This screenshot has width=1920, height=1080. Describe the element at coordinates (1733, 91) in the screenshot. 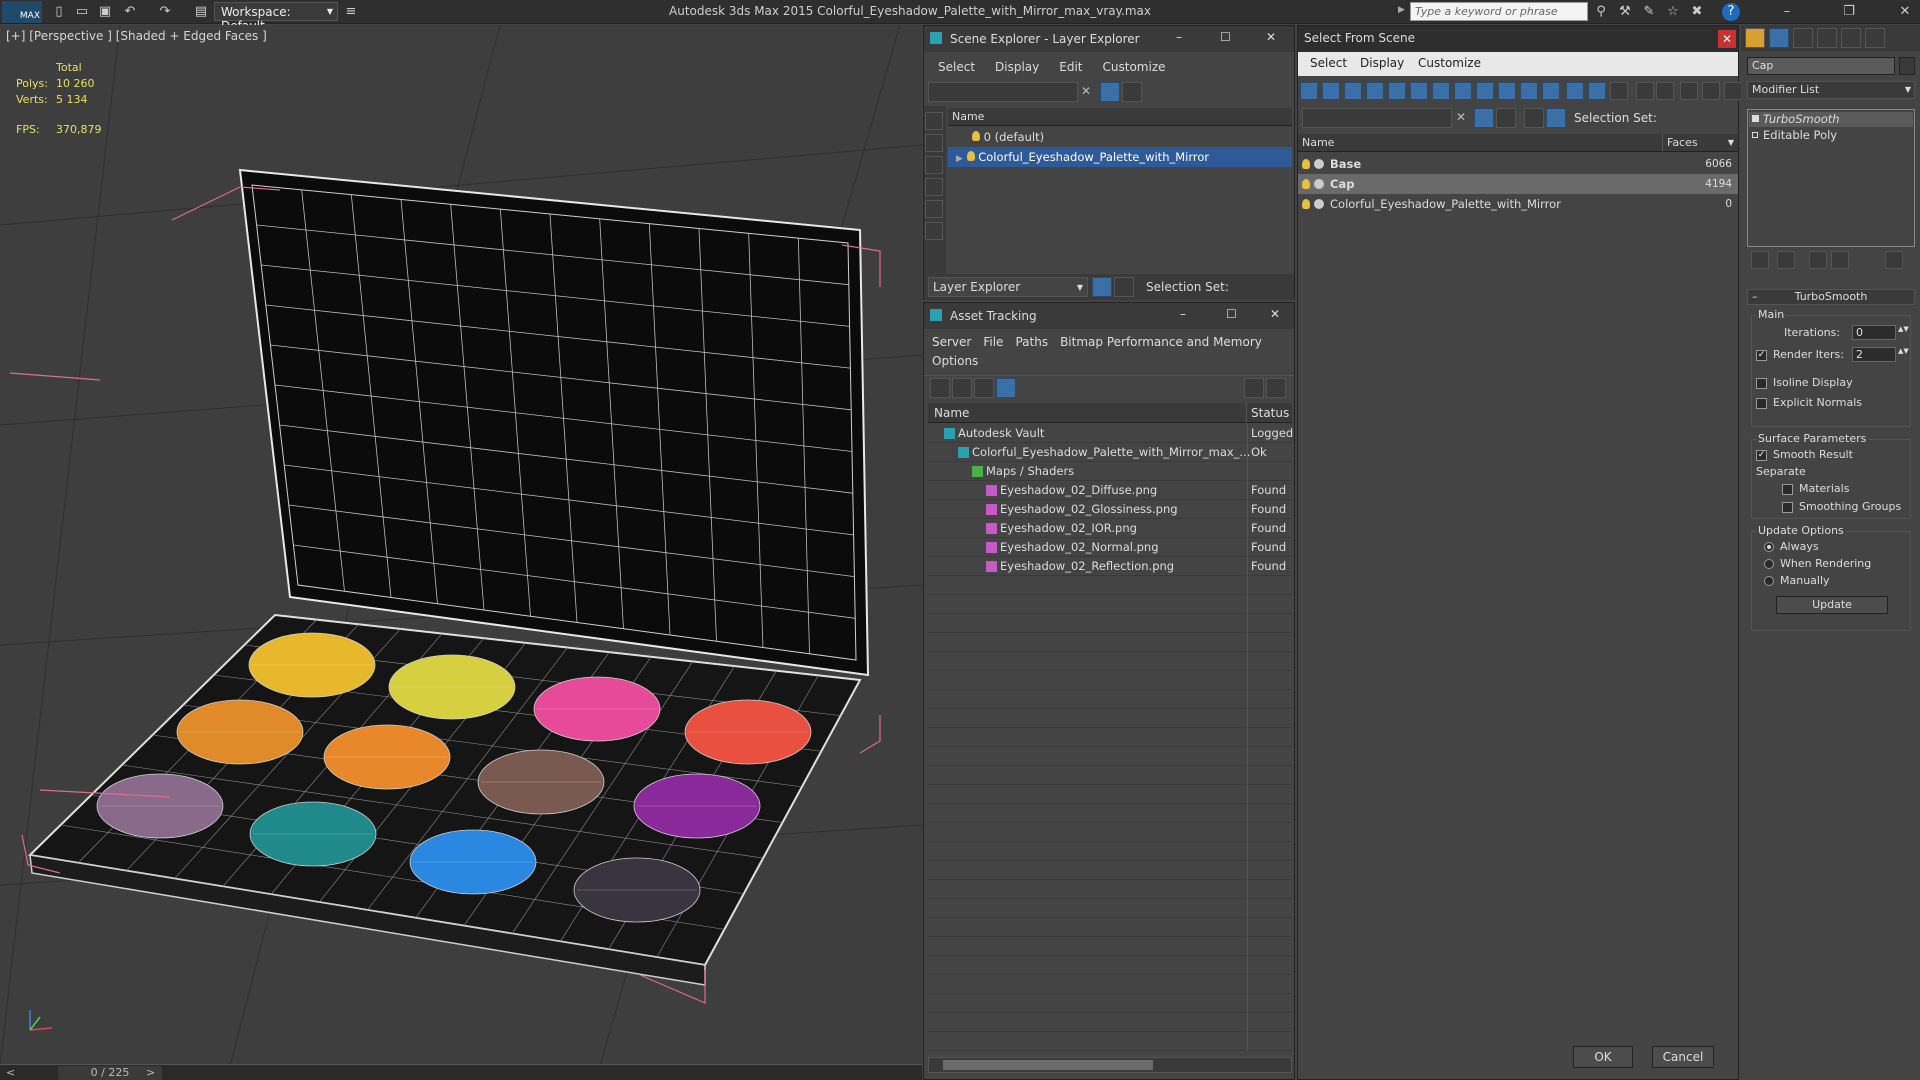

I see `collapse-icon` at that location.